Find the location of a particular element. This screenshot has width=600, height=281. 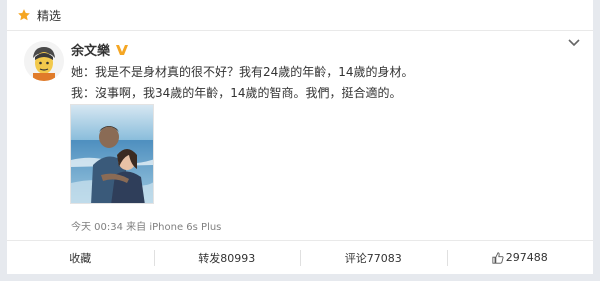

repost-label: 转发80993 is located at coordinates (227, 258).